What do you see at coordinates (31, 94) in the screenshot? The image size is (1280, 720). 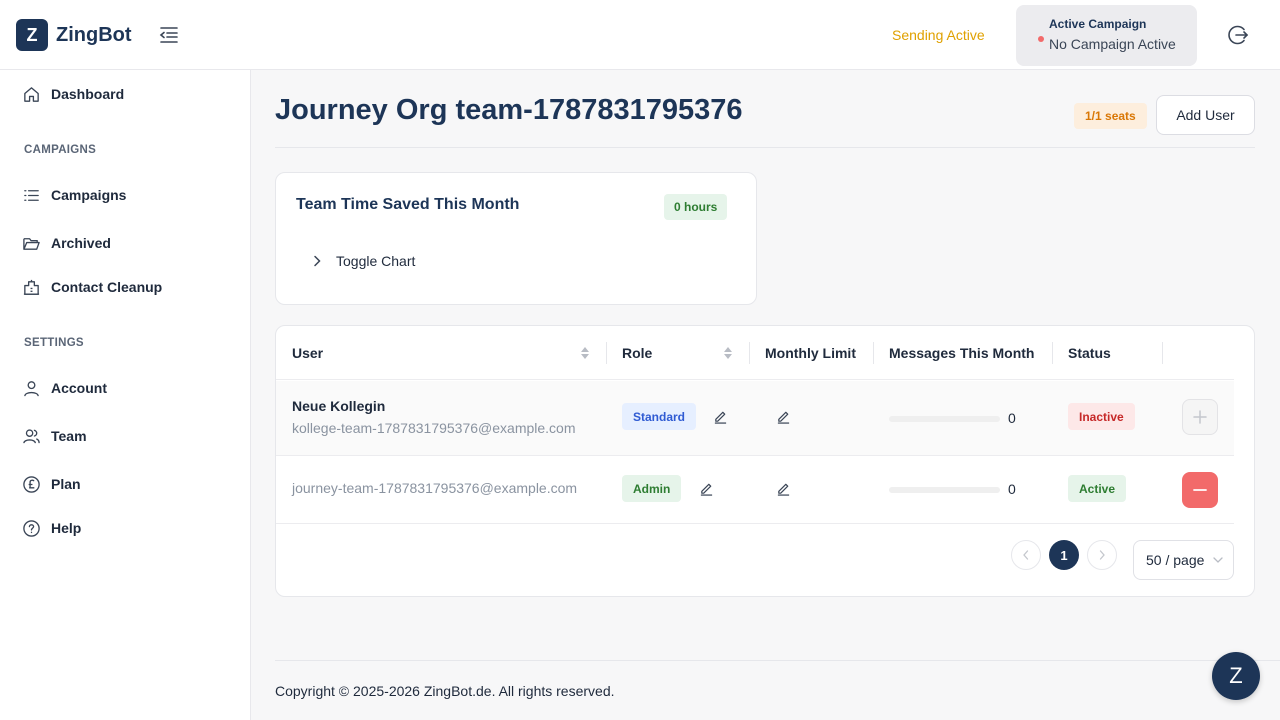 I see `home-icon` at bounding box center [31, 94].